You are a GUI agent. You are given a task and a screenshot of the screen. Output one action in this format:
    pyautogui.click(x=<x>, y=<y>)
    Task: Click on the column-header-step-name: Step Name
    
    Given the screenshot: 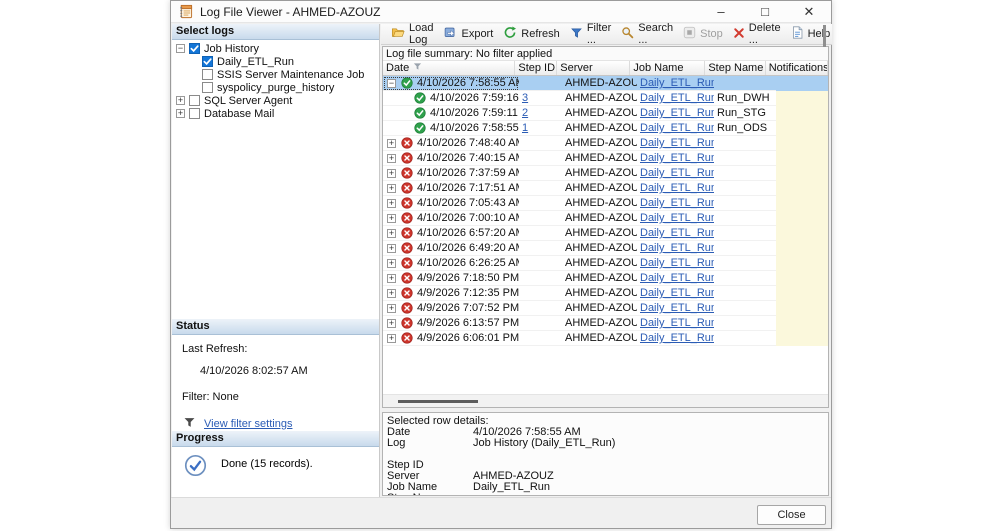 What is the action you would take?
    pyautogui.click(x=735, y=68)
    